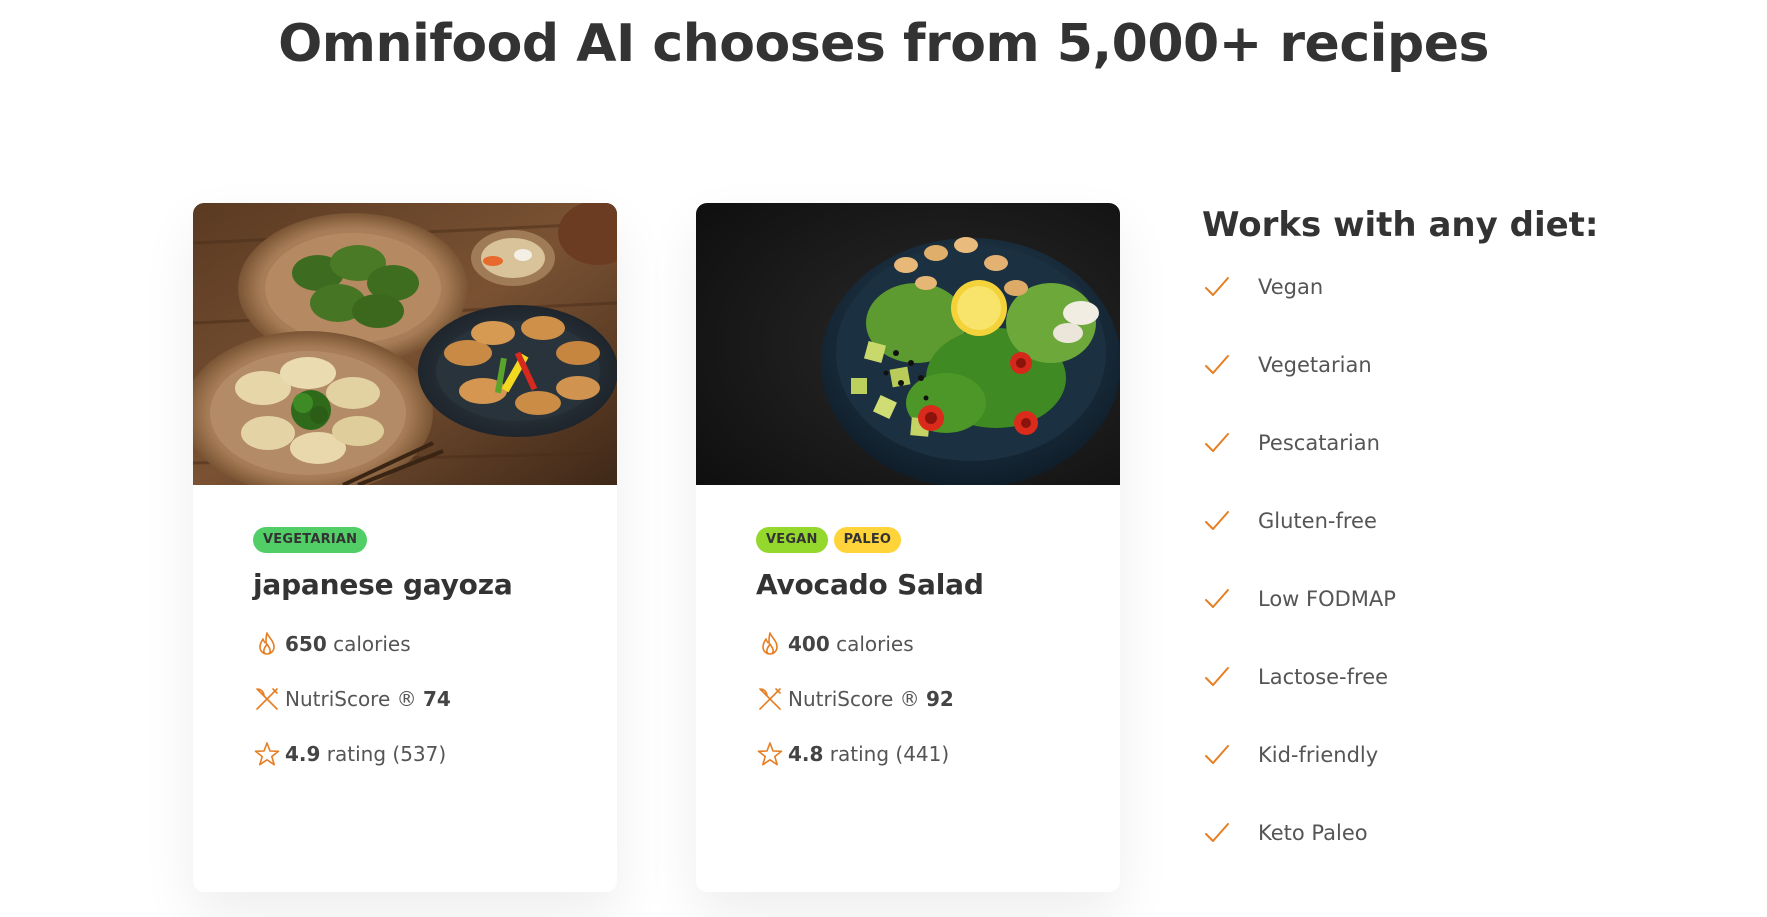 The height and width of the screenshot is (917, 1767). What do you see at coordinates (1315, 365) in the screenshot?
I see `diet-label: Vegetarian` at bounding box center [1315, 365].